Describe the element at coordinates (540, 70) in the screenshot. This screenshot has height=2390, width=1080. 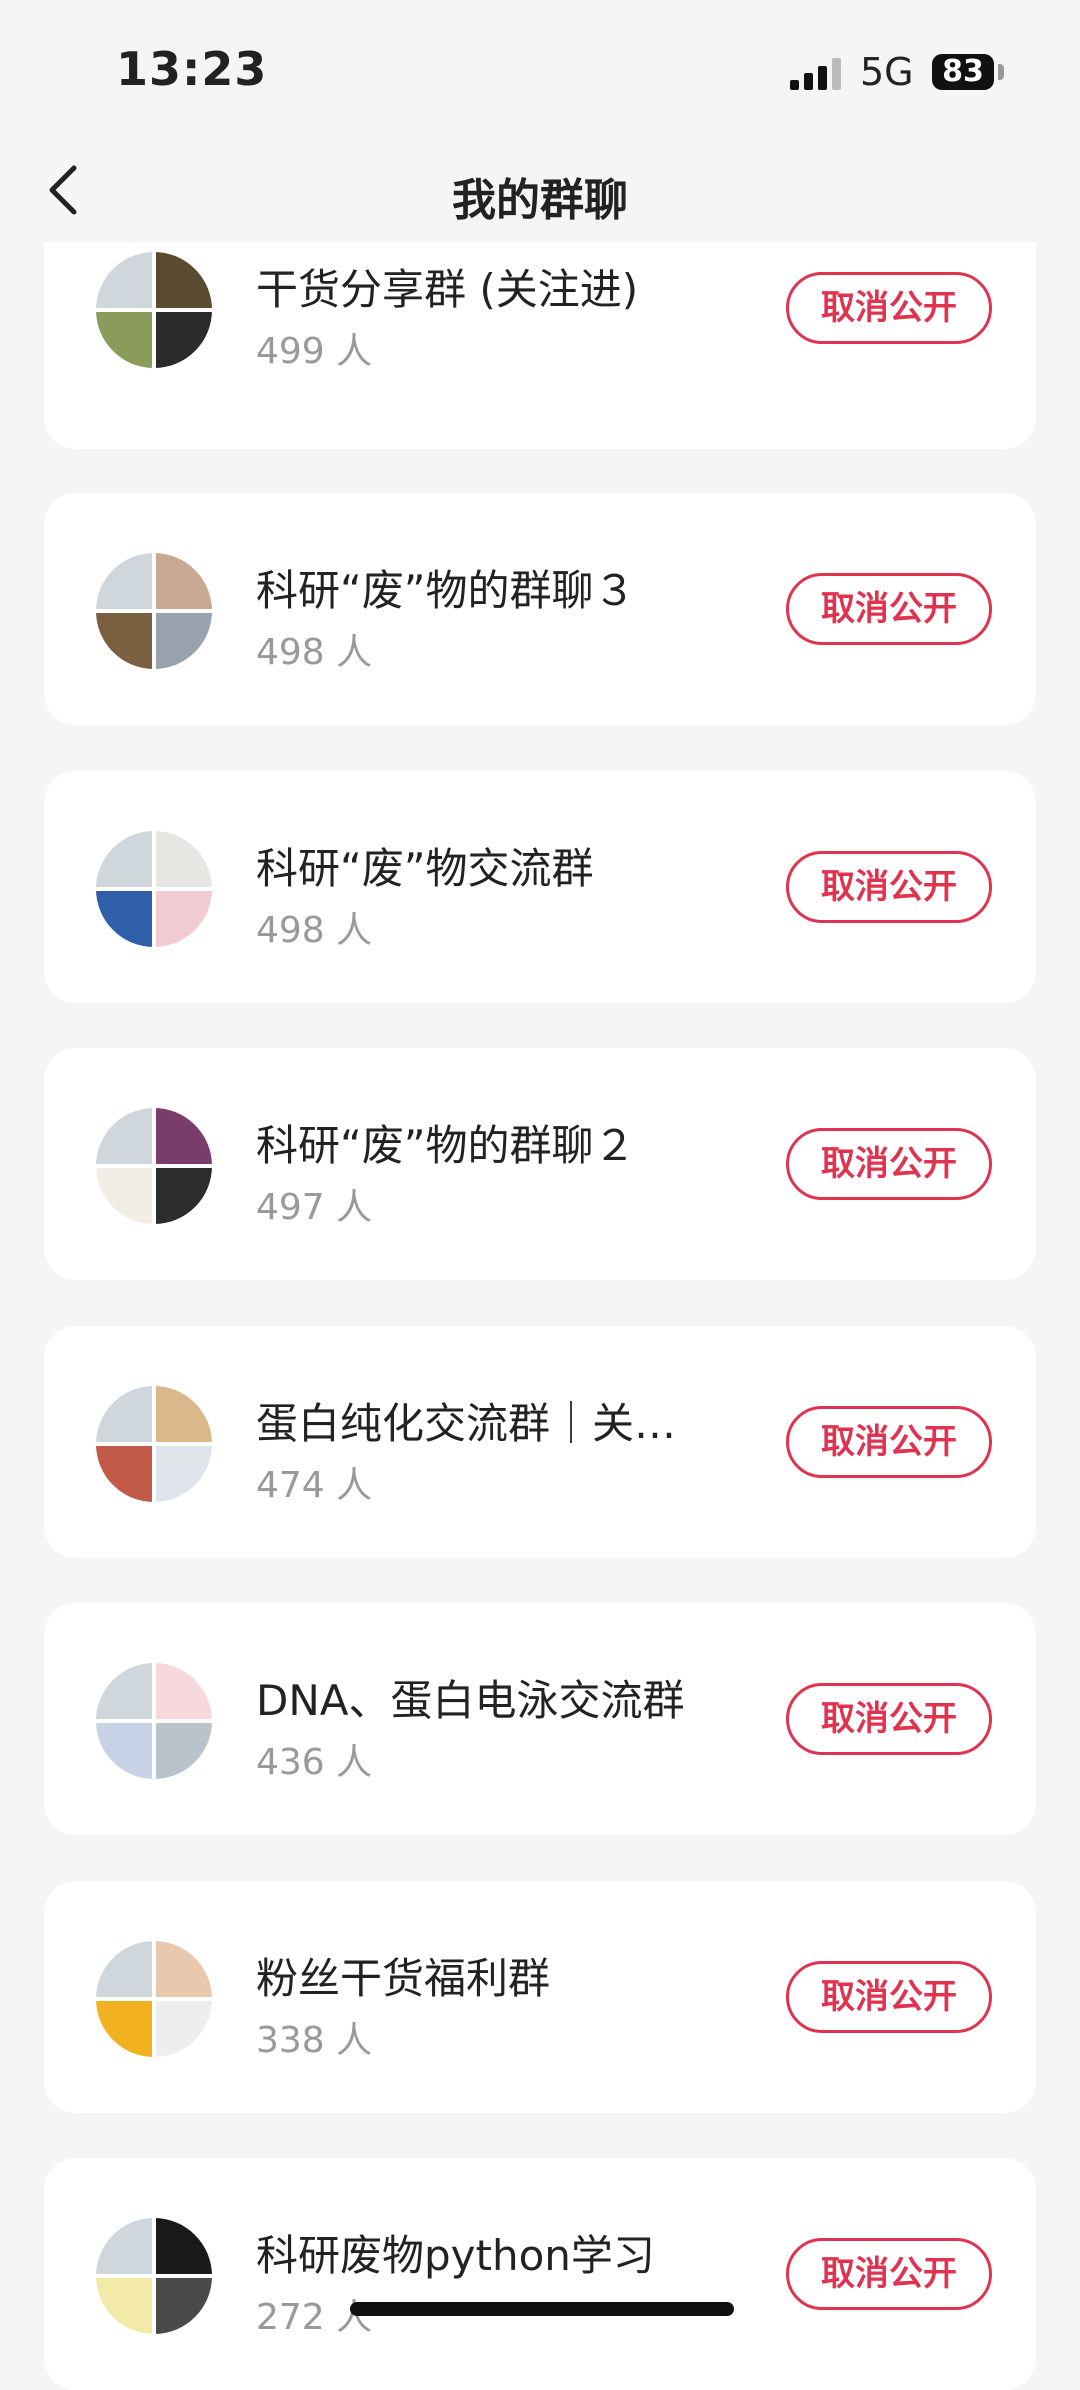
I see `status-bar: 13:23 5G 83` at that location.